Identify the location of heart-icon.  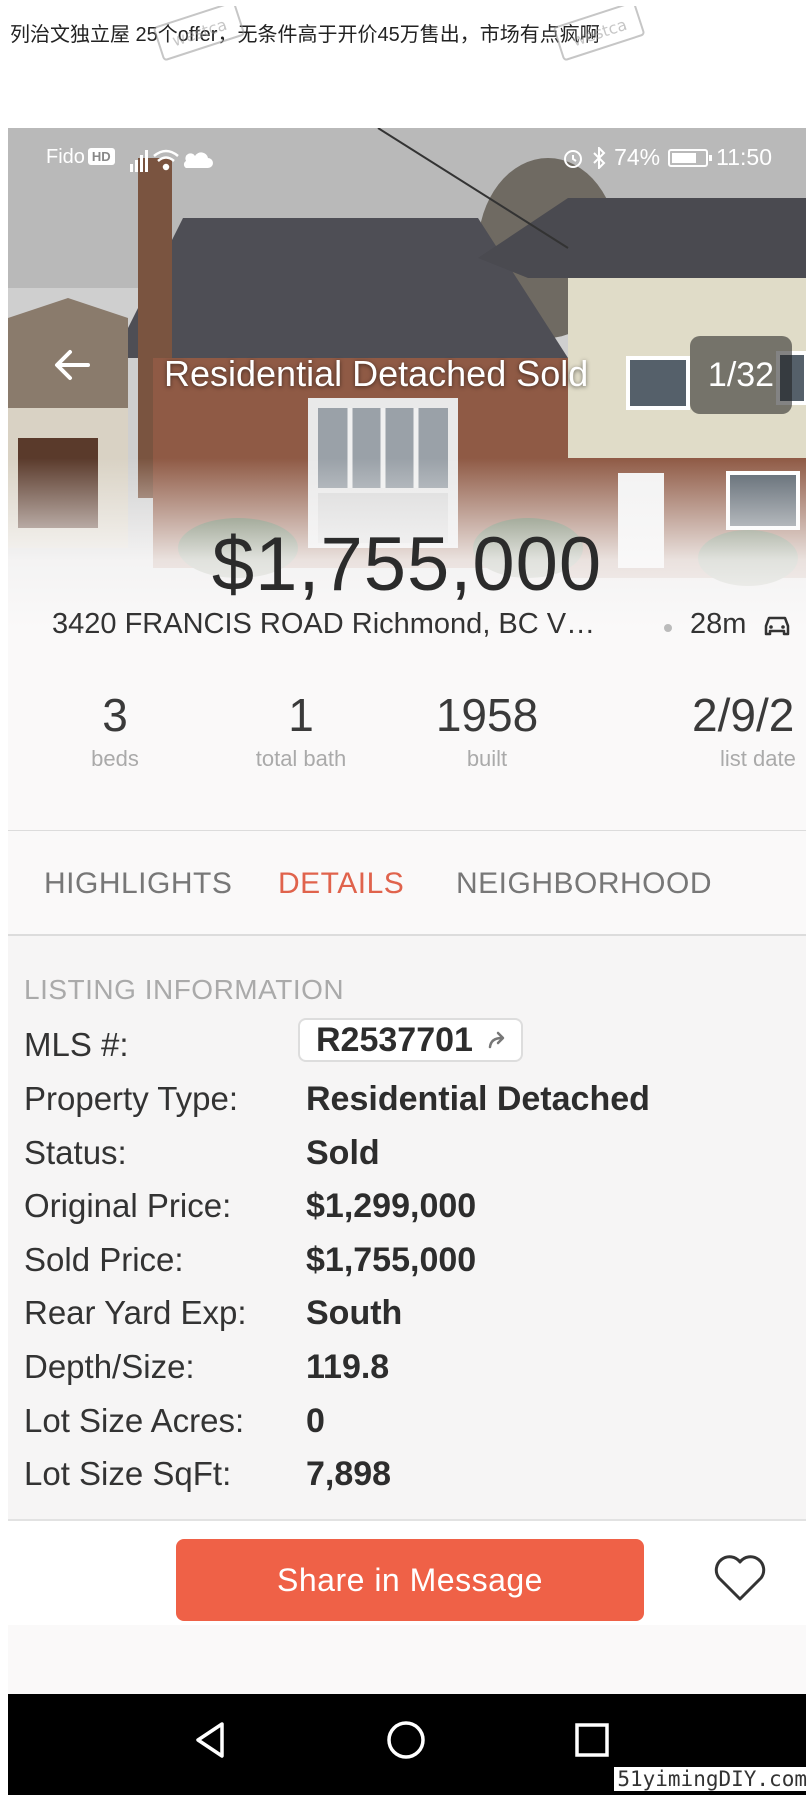
(740, 1578).